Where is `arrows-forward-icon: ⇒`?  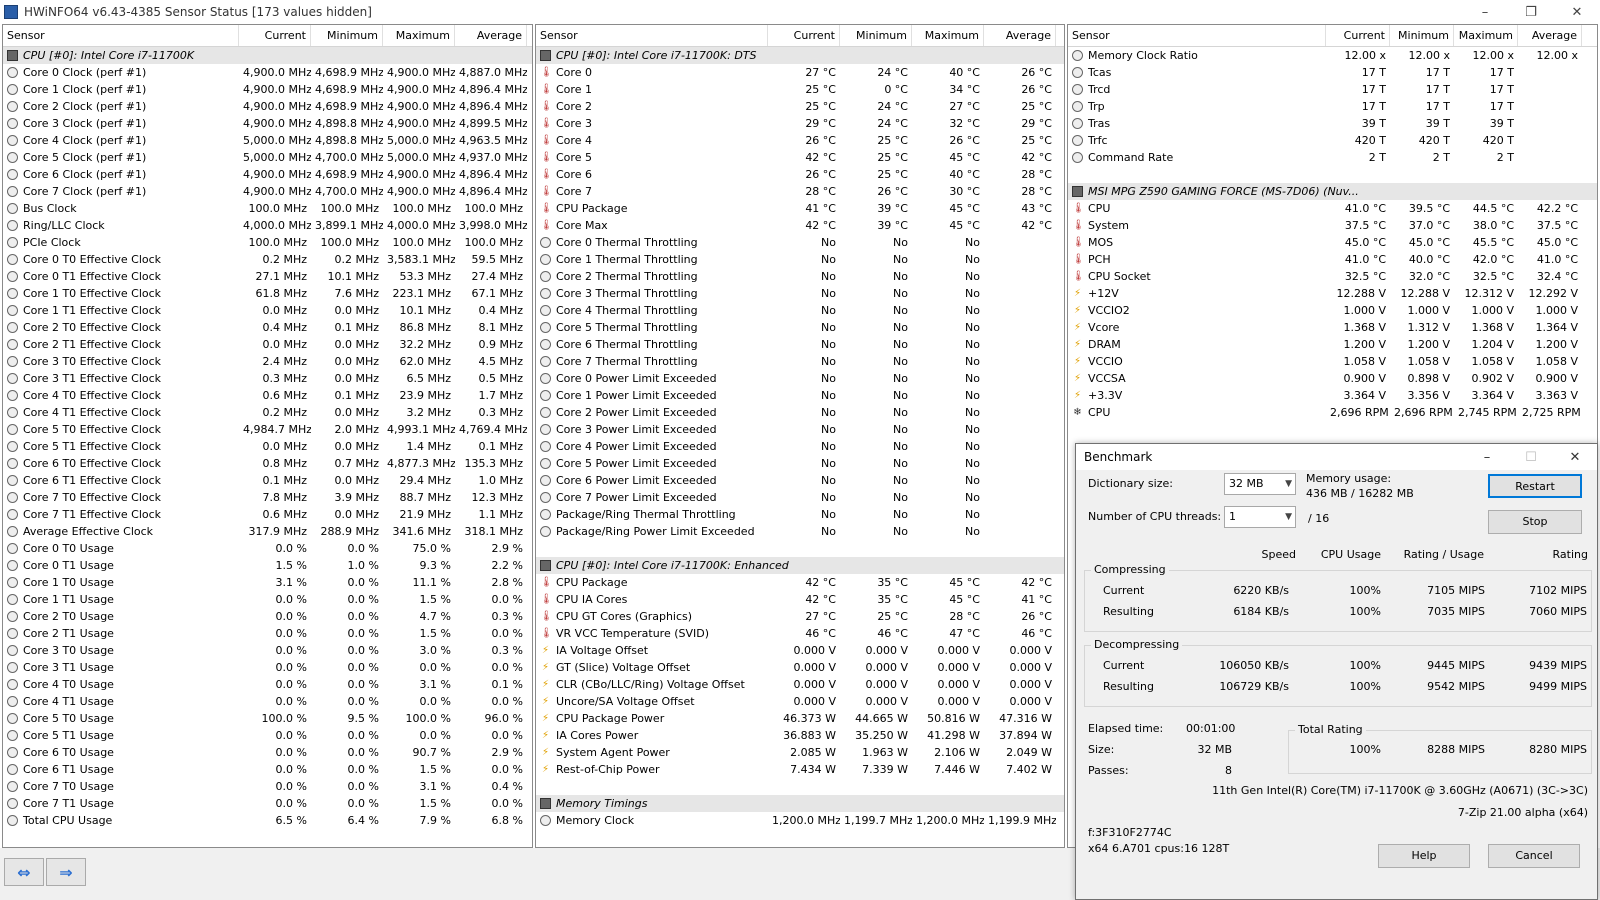 arrows-forward-icon: ⇒ is located at coordinates (66, 872).